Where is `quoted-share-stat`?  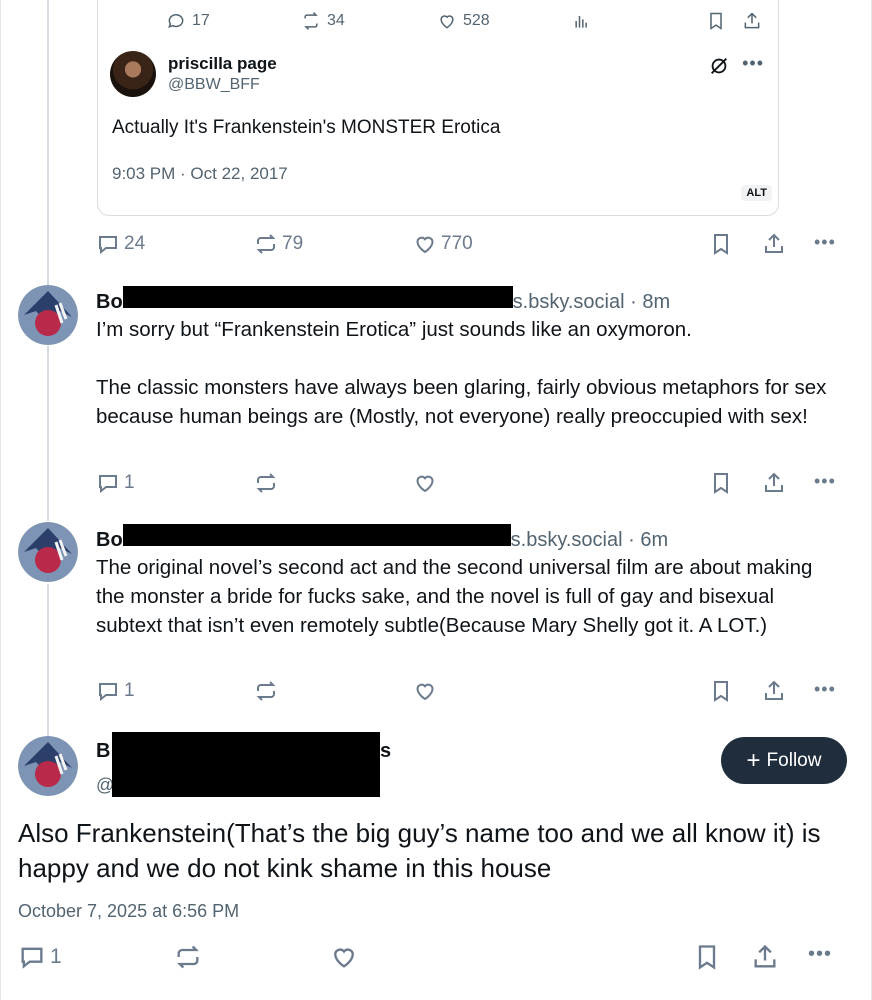 quoted-share-stat is located at coordinates (752, 21).